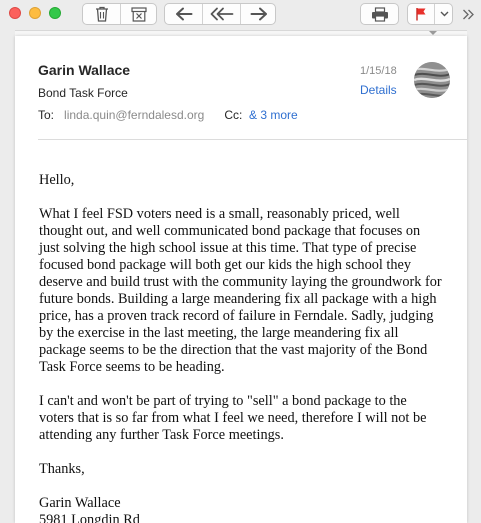 The height and width of the screenshot is (523, 481). I want to click on flag-menu-button, so click(443, 14).